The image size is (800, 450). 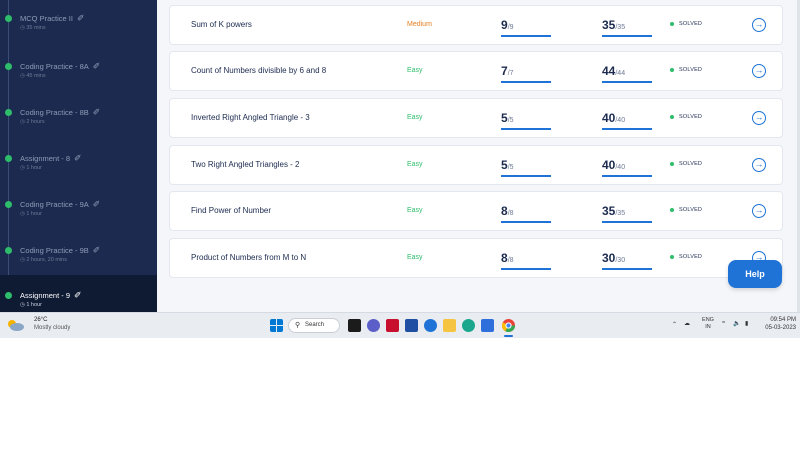 I want to click on onedrive-cloud-icon: ☁, so click(x=687, y=323).